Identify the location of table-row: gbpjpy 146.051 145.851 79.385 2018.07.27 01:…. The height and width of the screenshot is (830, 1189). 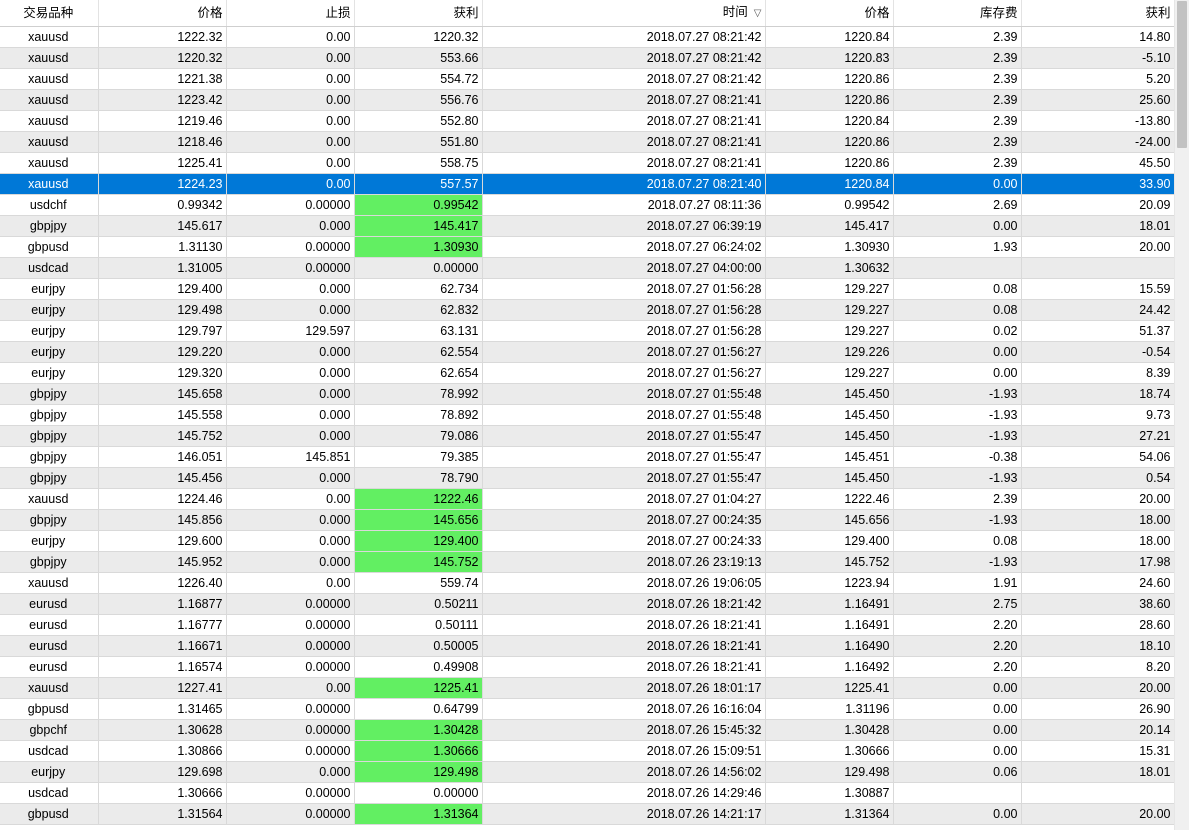
(587, 457).